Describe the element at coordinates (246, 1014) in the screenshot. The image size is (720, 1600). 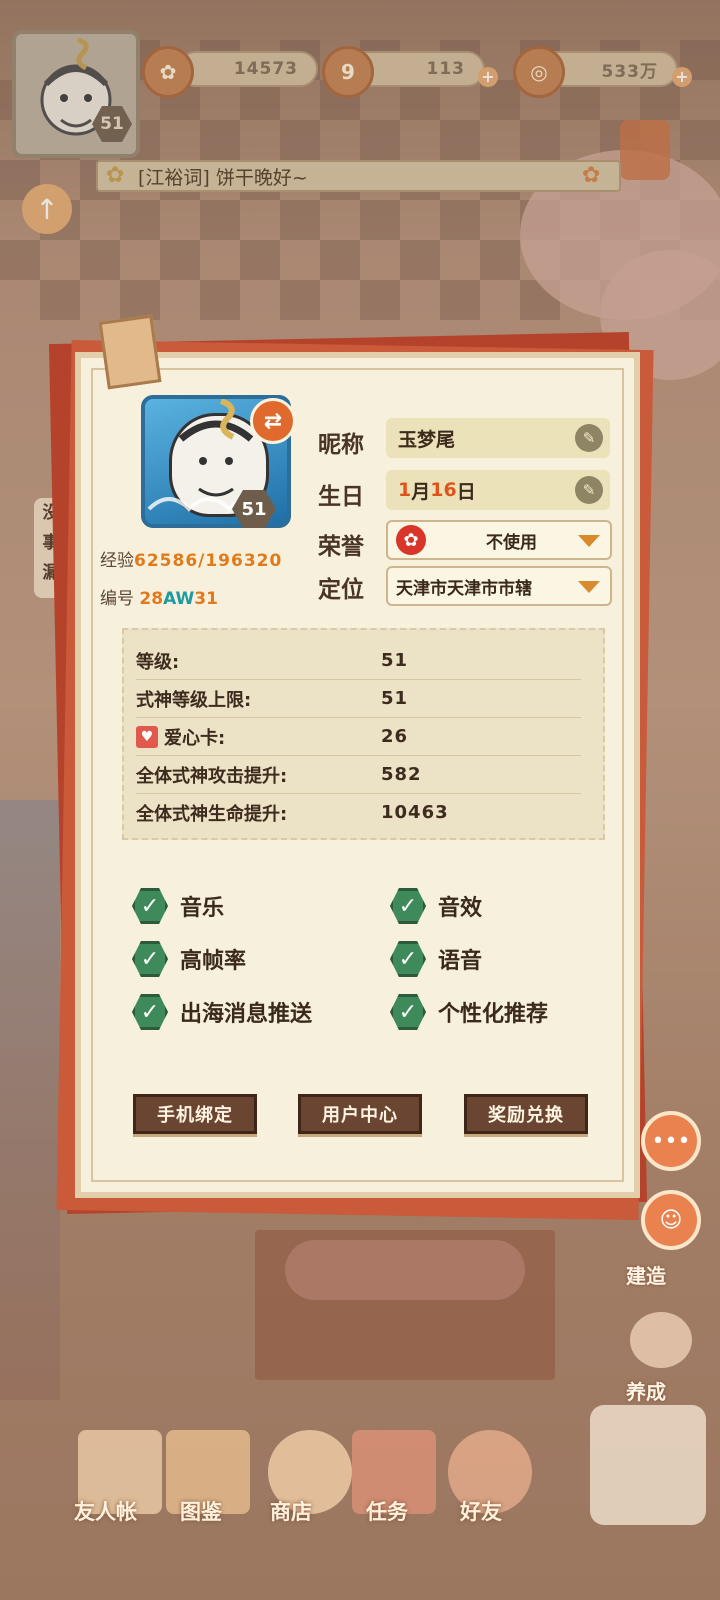
I see `option-label: 出海消息推送` at that location.